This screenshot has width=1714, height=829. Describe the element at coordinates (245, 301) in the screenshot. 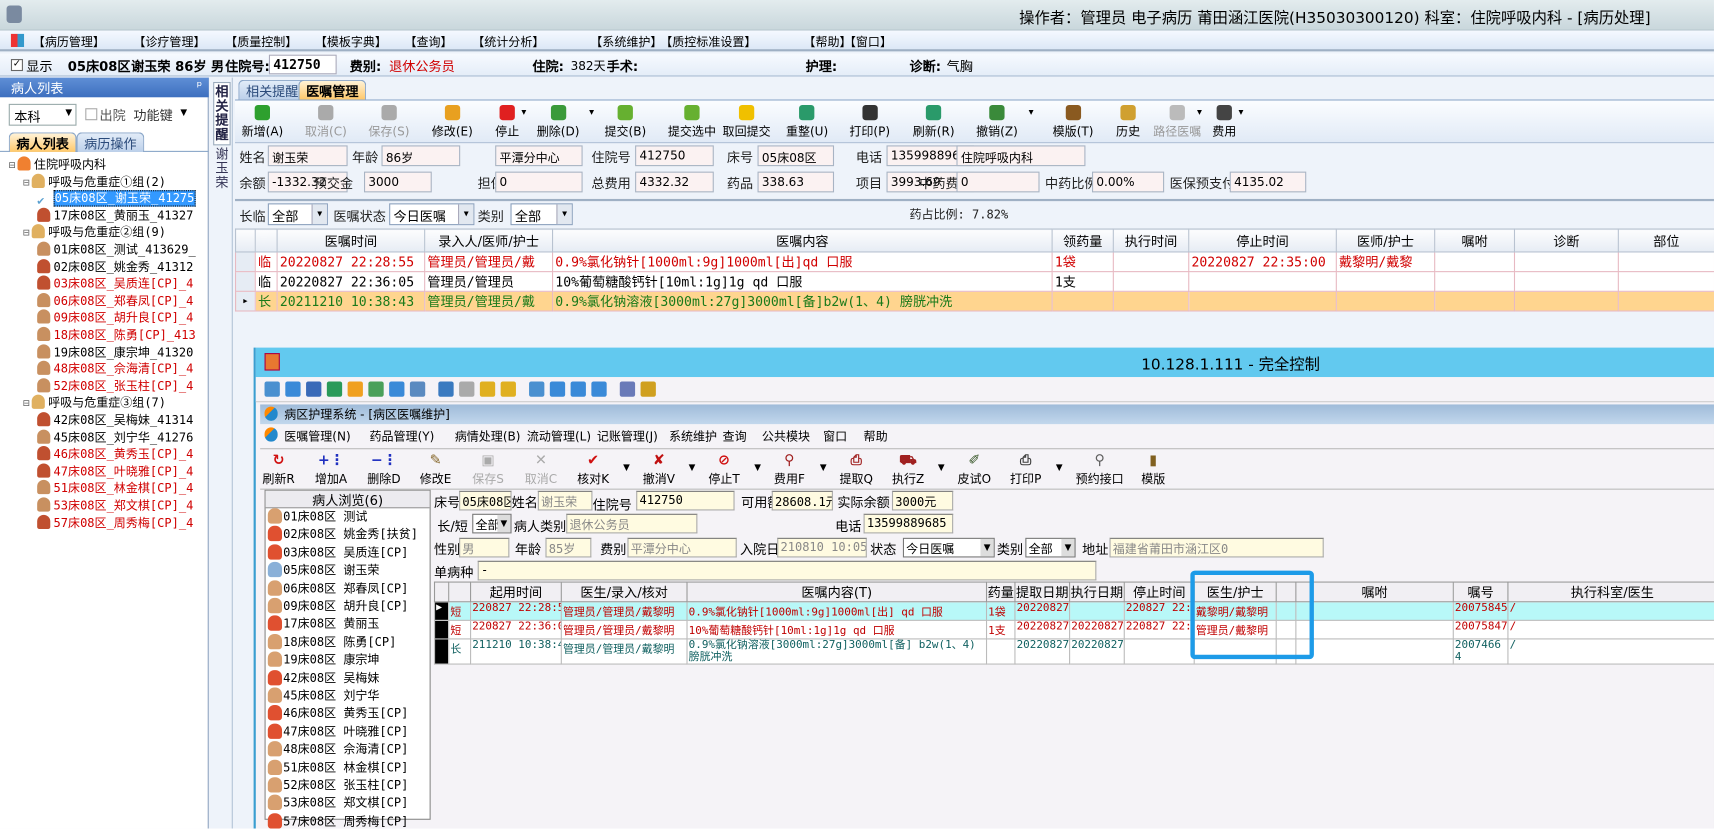

I see `row-indicator: ▸` at that location.